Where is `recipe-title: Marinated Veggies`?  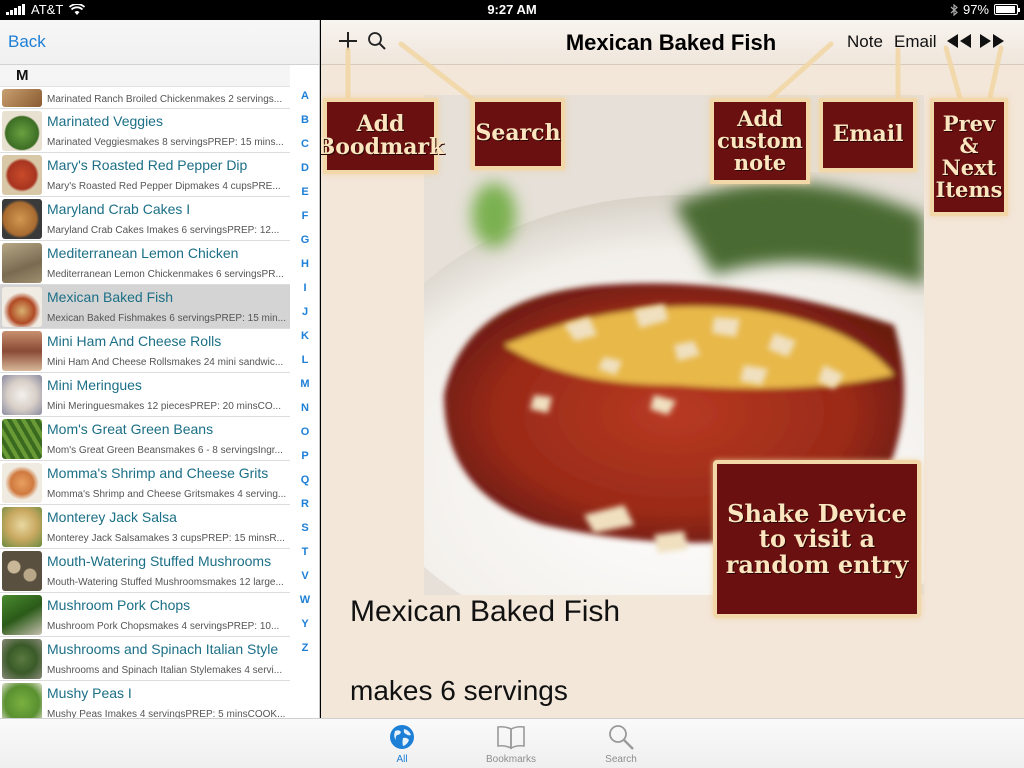 recipe-title: Marinated Veggies is located at coordinates (105, 121).